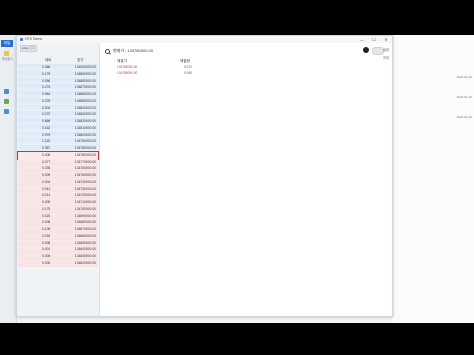  I want to click on orderbook-row: 0.033 134660000.00, so click(58, 236).